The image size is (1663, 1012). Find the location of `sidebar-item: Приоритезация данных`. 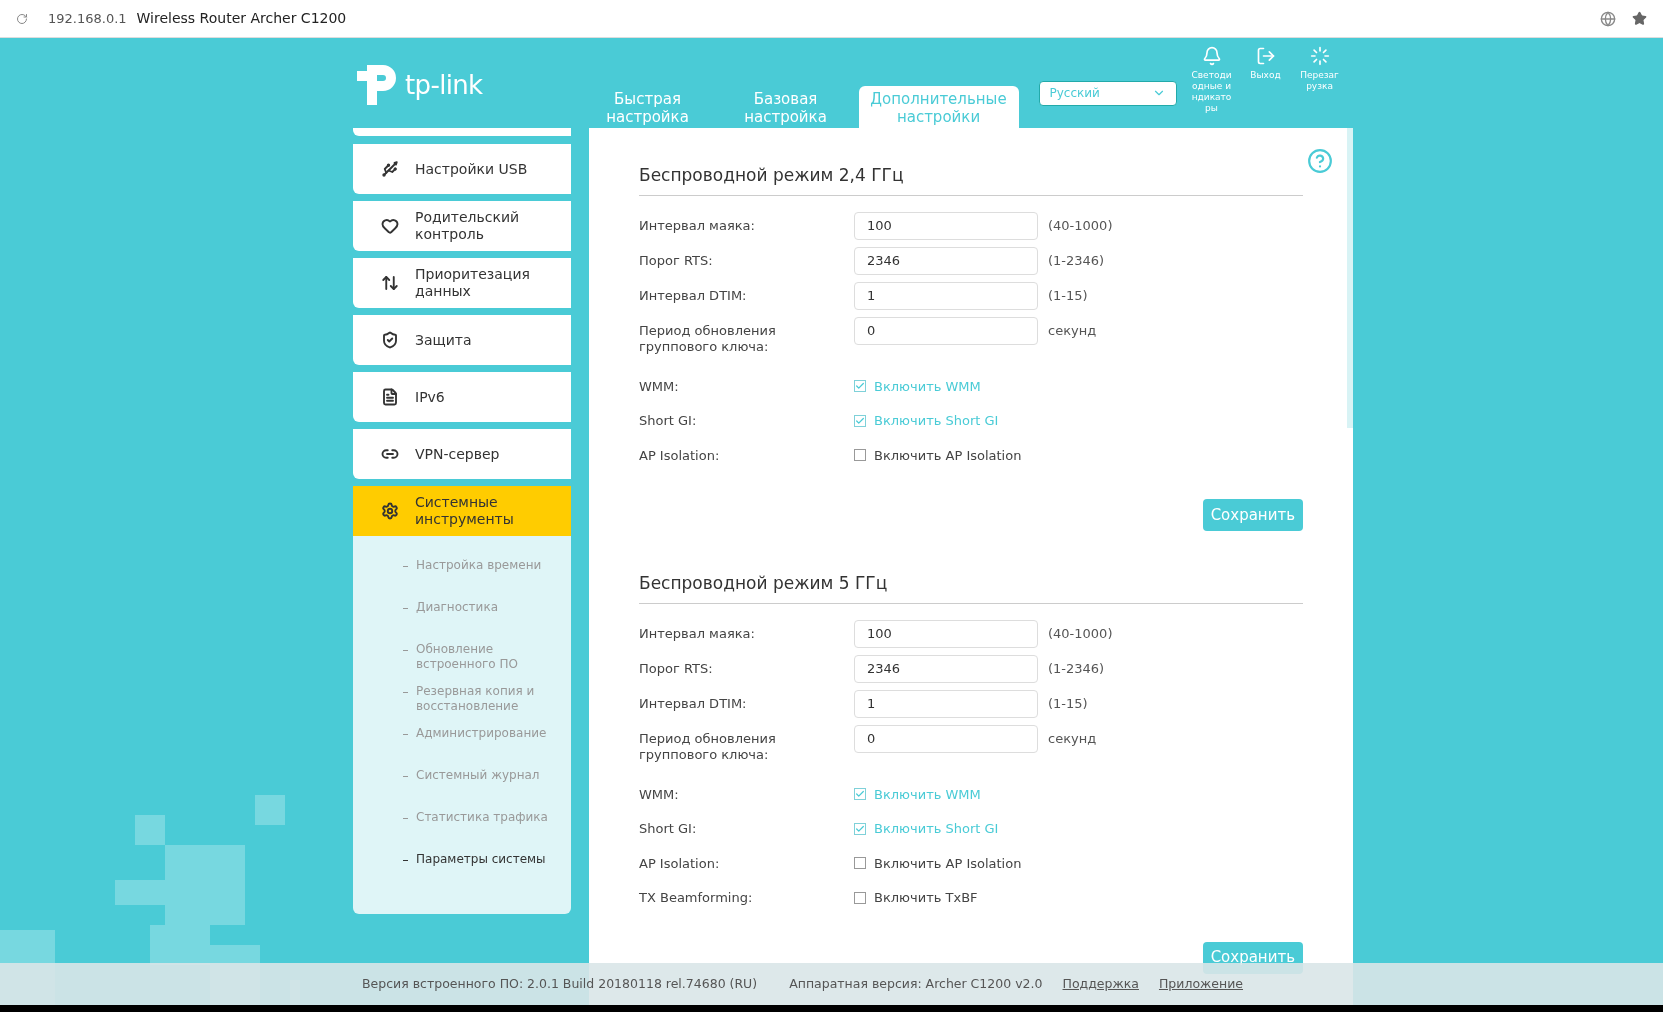

sidebar-item: Приоритезация данных is located at coordinates (462, 283).